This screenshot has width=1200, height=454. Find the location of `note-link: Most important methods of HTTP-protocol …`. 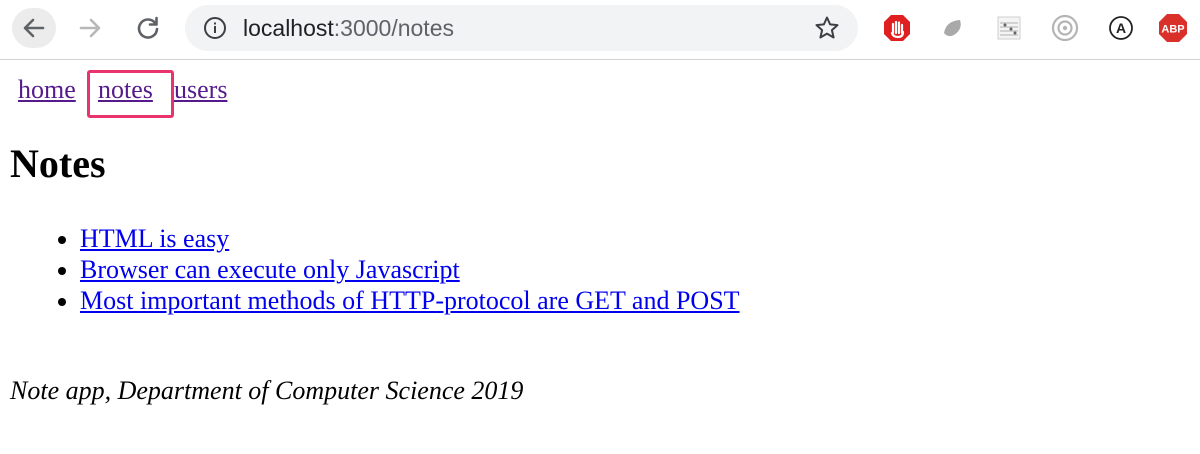

note-link: Most important methods of HTTP-protocol … is located at coordinates (410, 300).